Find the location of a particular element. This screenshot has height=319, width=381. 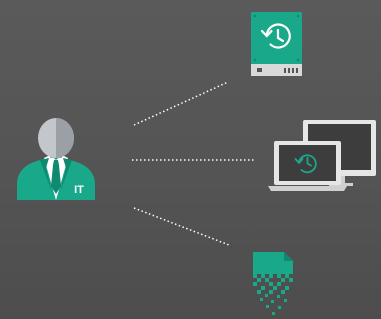

connector-line-drive is located at coordinates (181, 103).